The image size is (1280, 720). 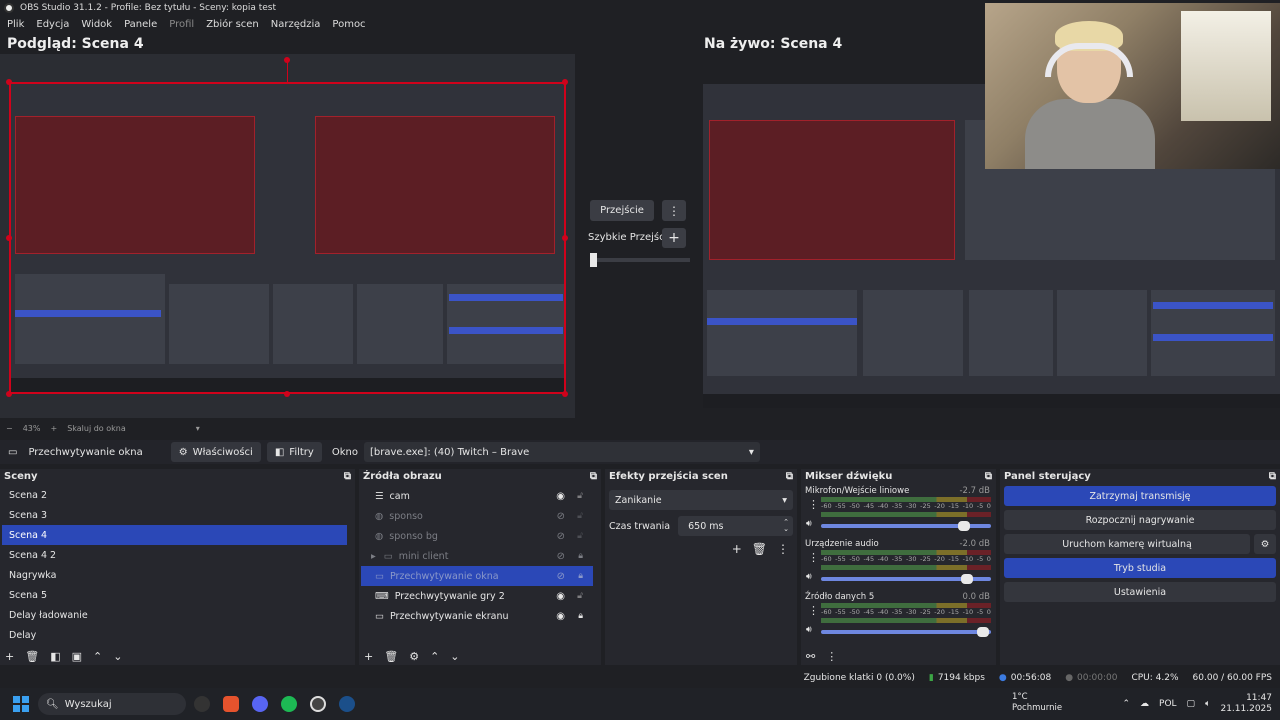 What do you see at coordinates (9, 82) in the screenshot?
I see `resize-handle-tl` at bounding box center [9, 82].